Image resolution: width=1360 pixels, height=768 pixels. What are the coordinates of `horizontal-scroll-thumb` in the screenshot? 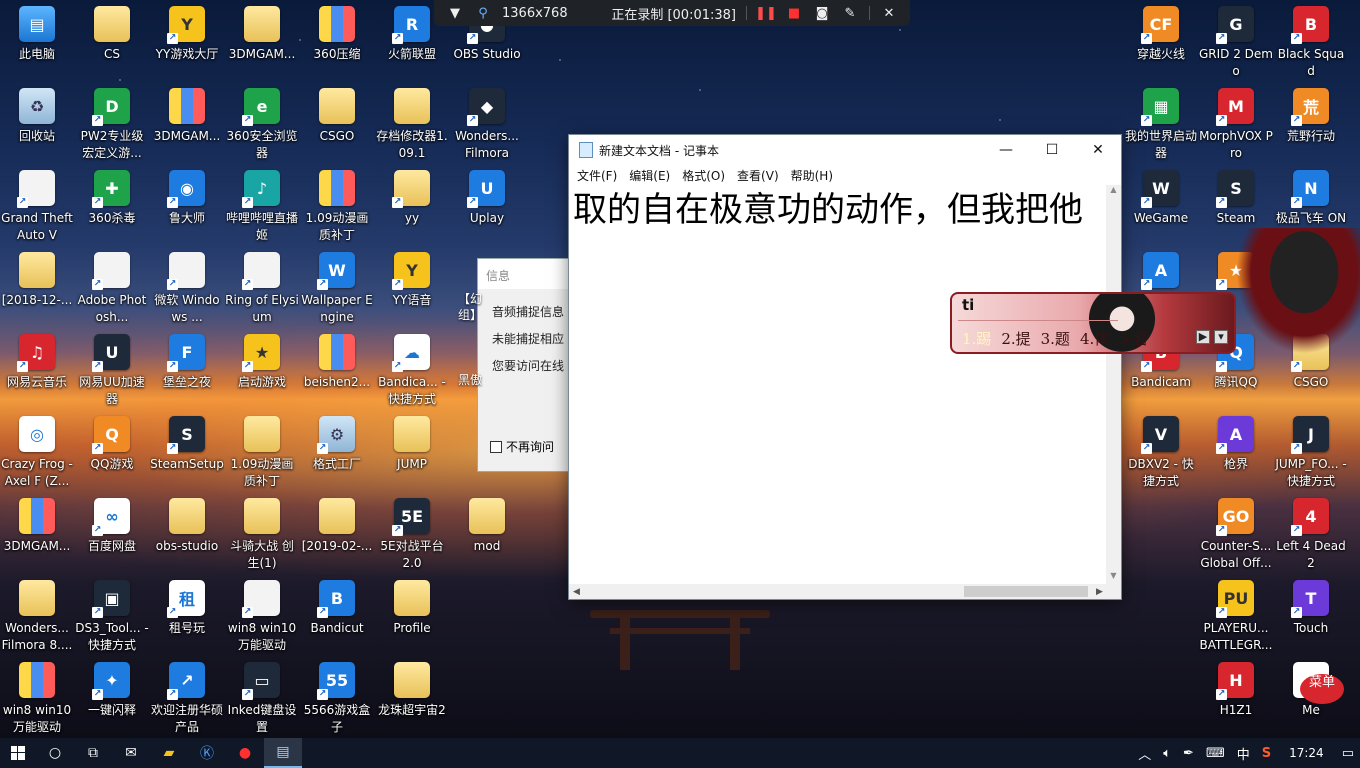 It's located at (1026, 591).